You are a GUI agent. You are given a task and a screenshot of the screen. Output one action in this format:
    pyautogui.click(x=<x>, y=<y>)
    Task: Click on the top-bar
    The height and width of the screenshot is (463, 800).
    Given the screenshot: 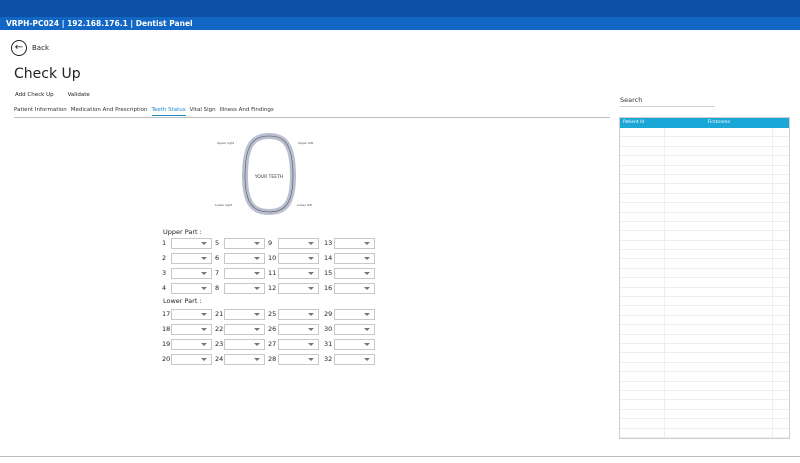 What is the action you would take?
    pyautogui.click(x=400, y=8)
    